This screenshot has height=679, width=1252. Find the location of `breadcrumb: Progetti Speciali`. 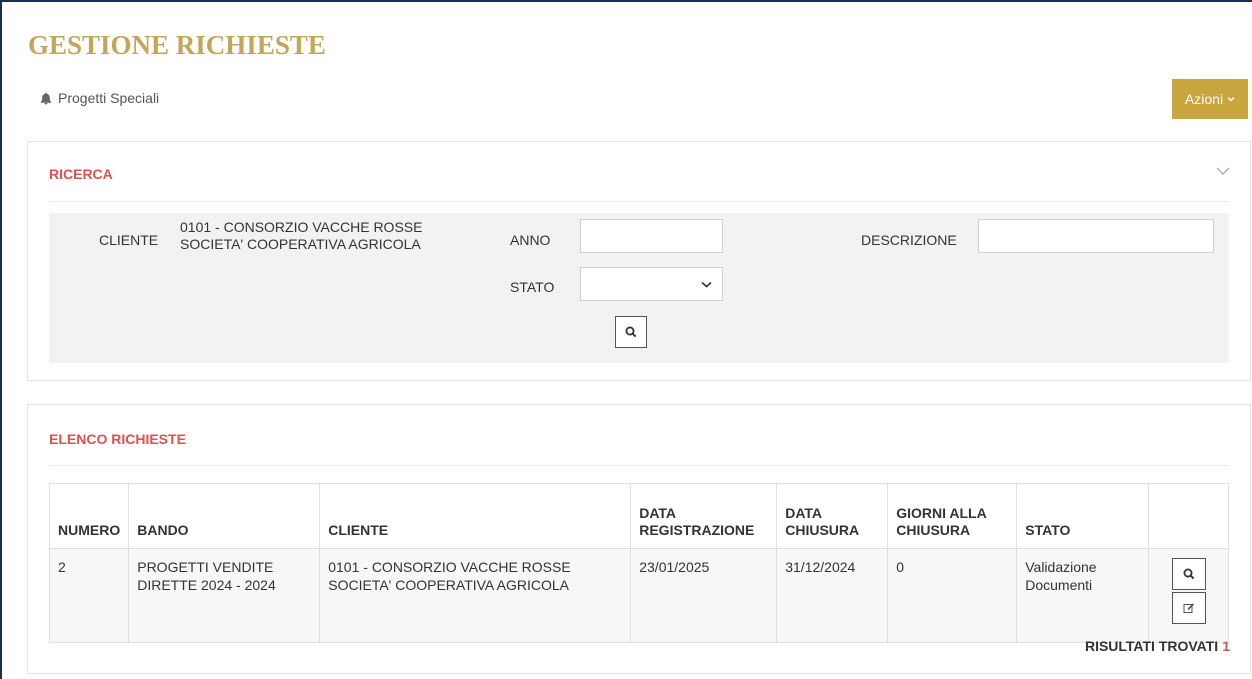

breadcrumb: Progetti Speciali is located at coordinates (99, 98).